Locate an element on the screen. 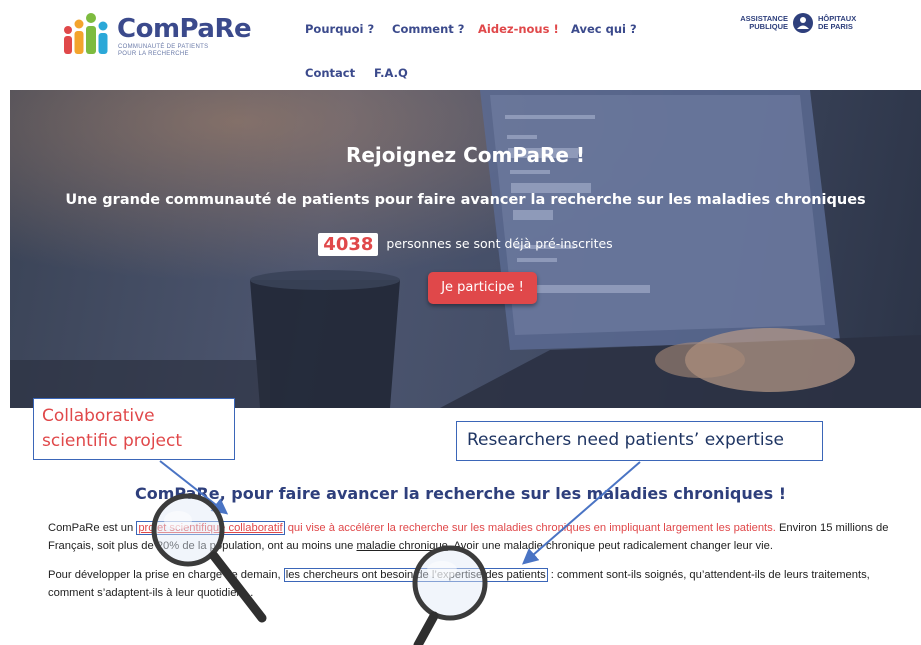  nav-contact: Contact is located at coordinates (330, 73).